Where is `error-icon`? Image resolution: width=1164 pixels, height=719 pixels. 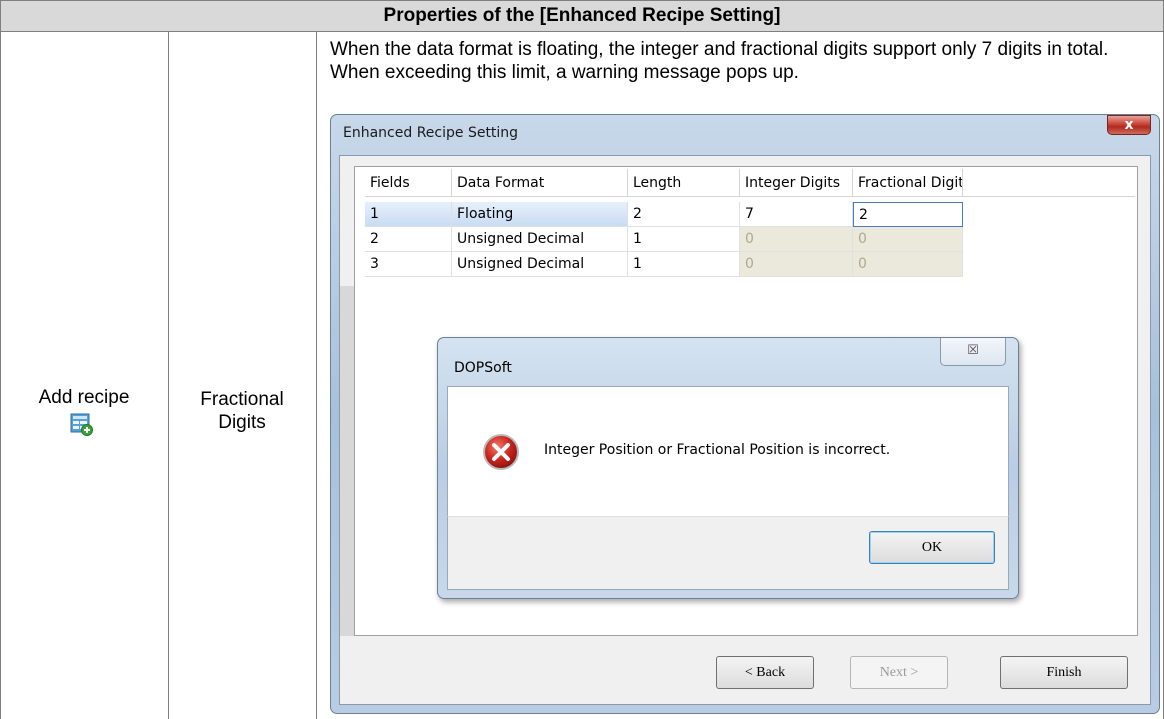
error-icon is located at coordinates (501, 452).